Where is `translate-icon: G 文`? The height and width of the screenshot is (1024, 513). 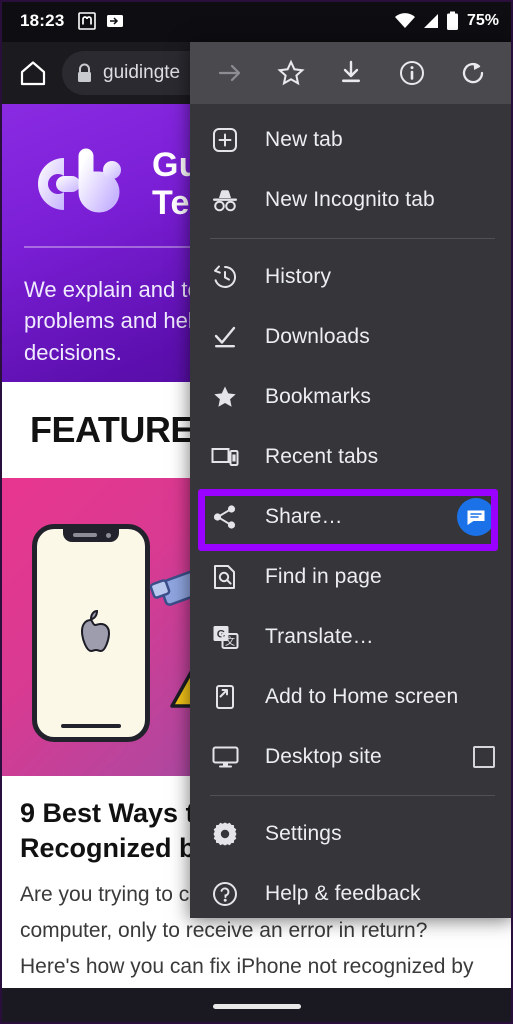
translate-icon: G 文 is located at coordinates (225, 637).